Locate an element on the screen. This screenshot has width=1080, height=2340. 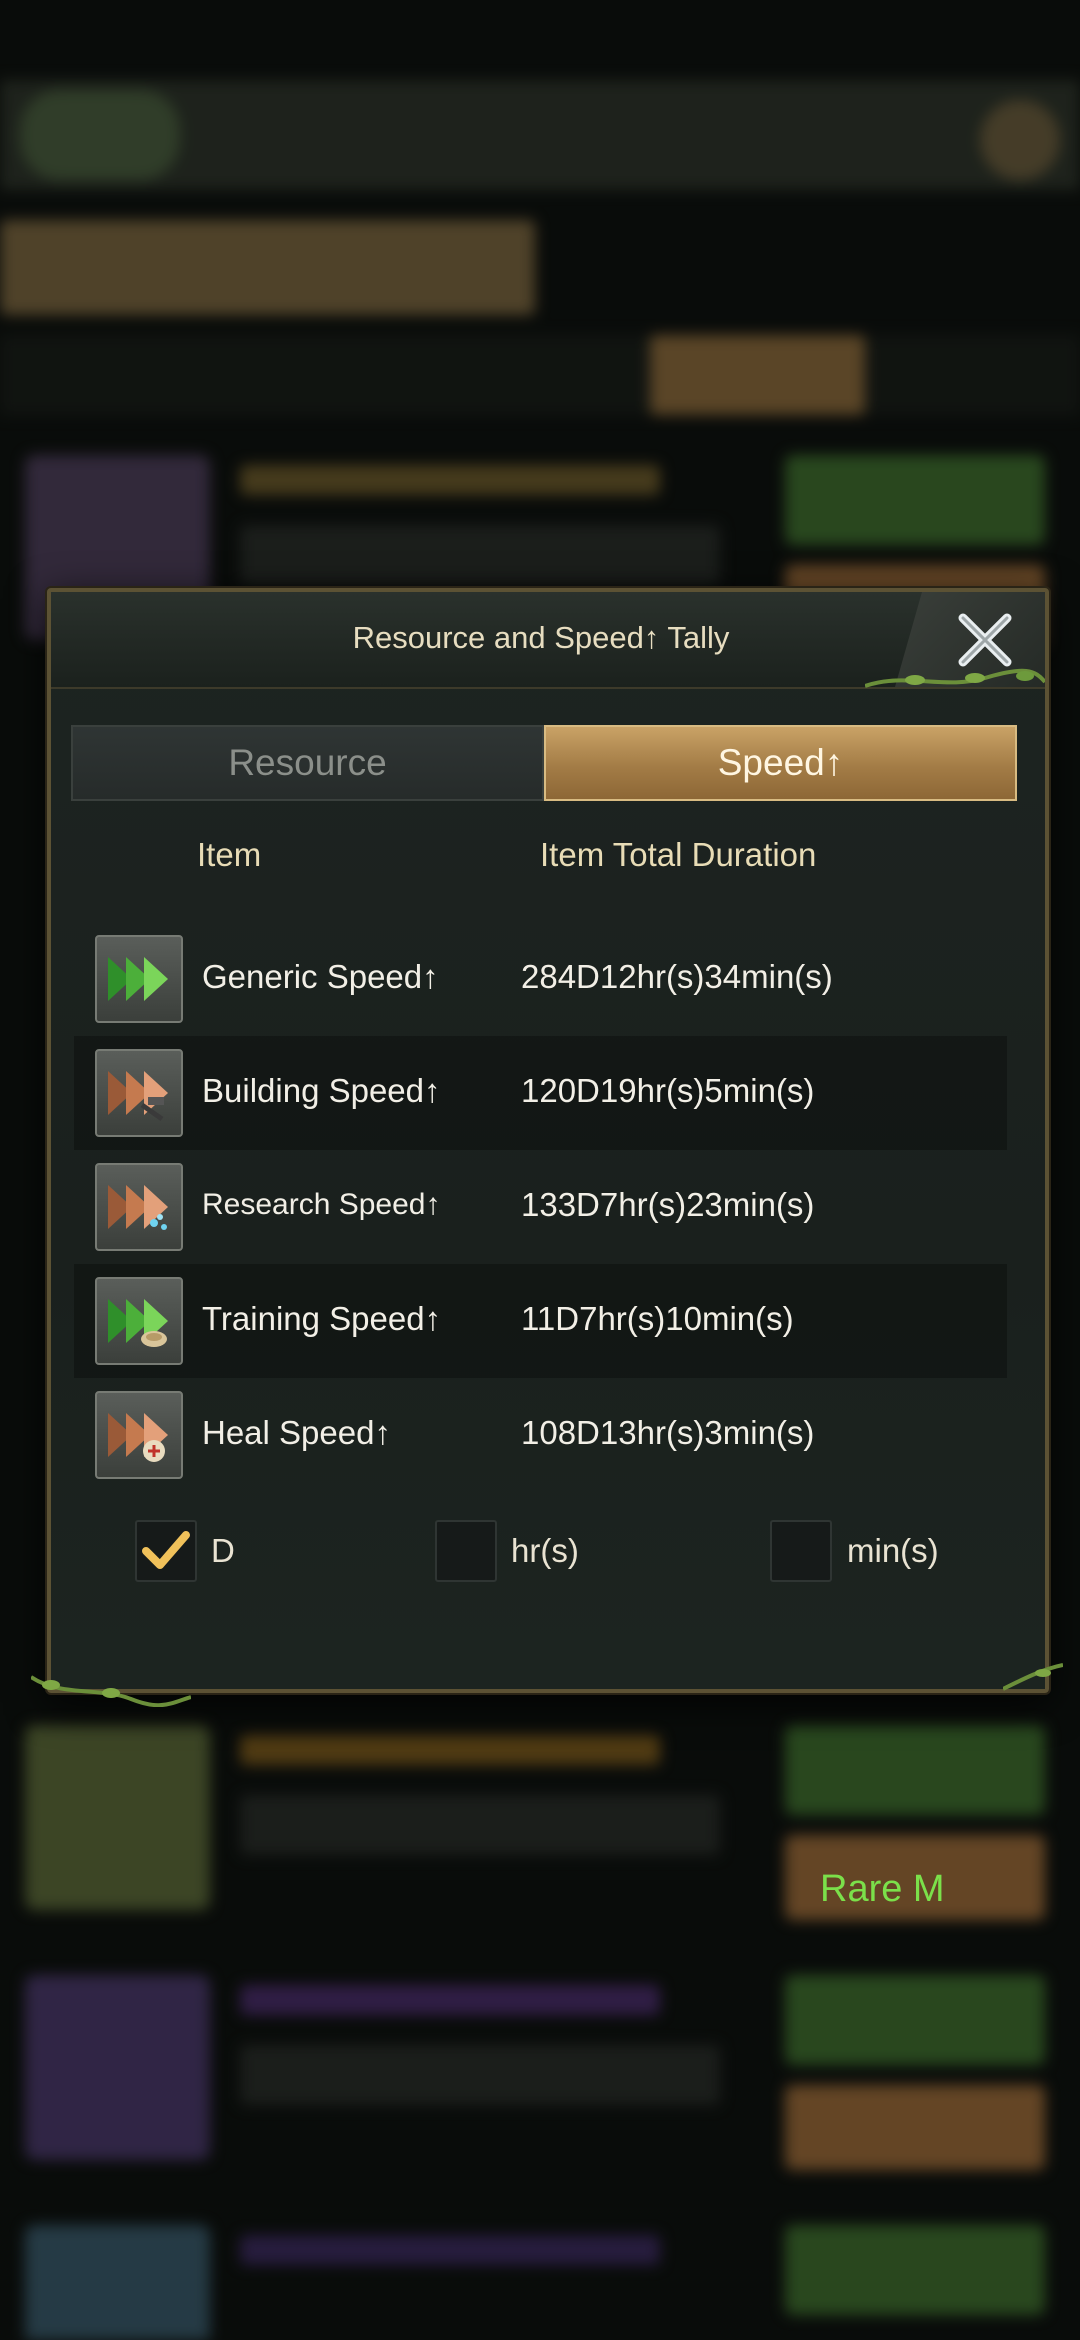
unit-filter-row: D hr(s) min(s) is located at coordinates (548, 1547).